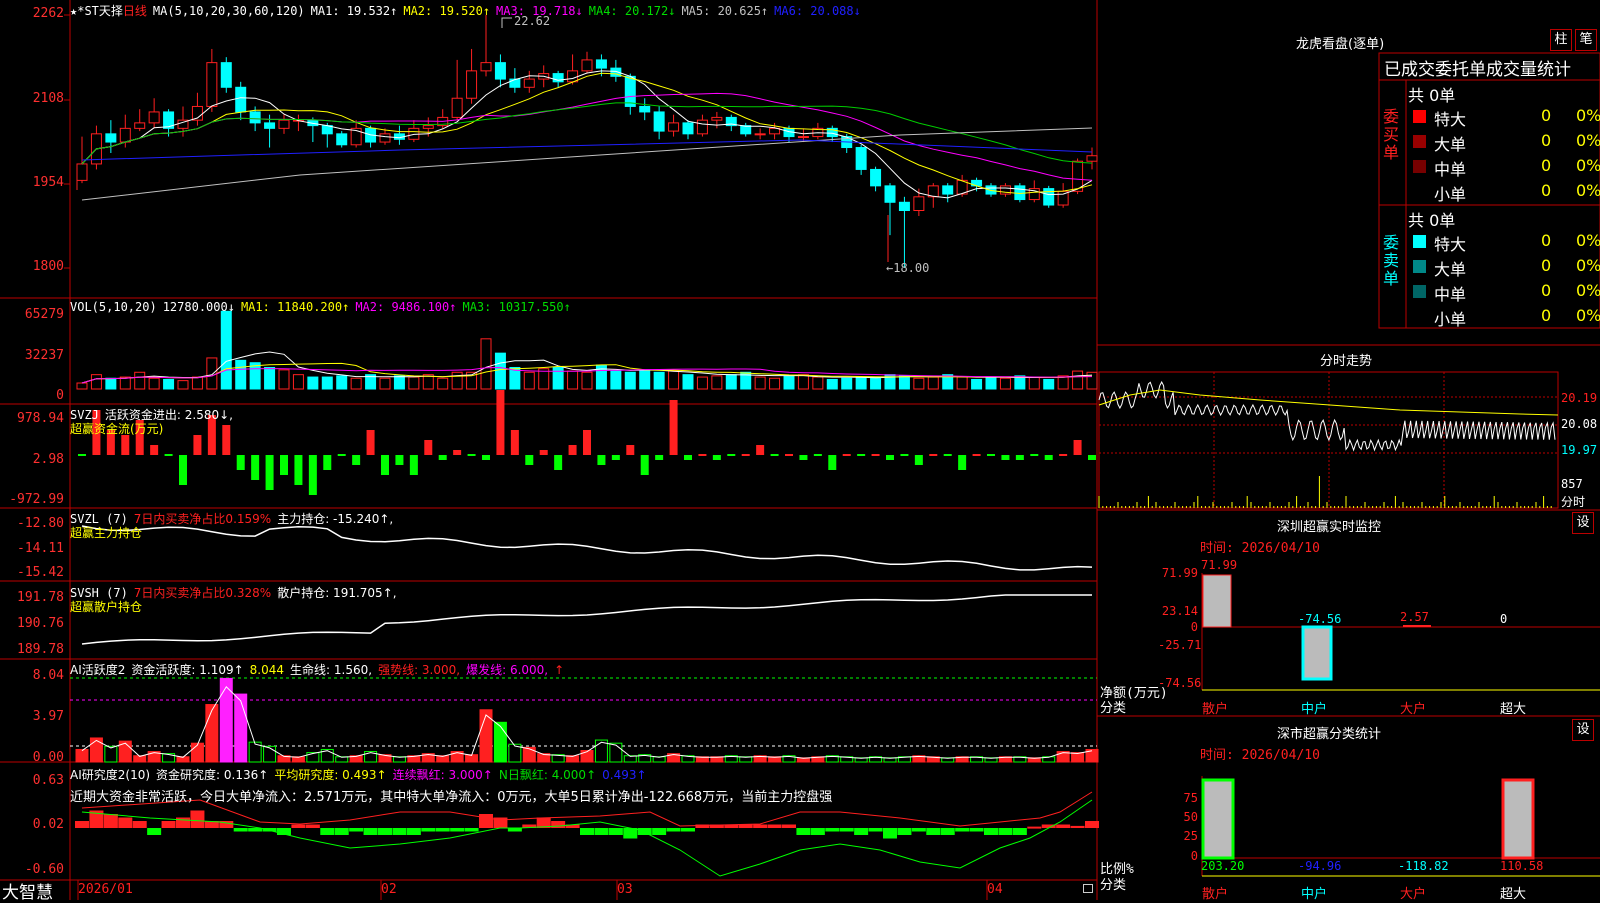 This screenshot has height=903, width=1600. I want to click on svzl-value: 主力持仓: -15.240↑,, so click(335, 519).